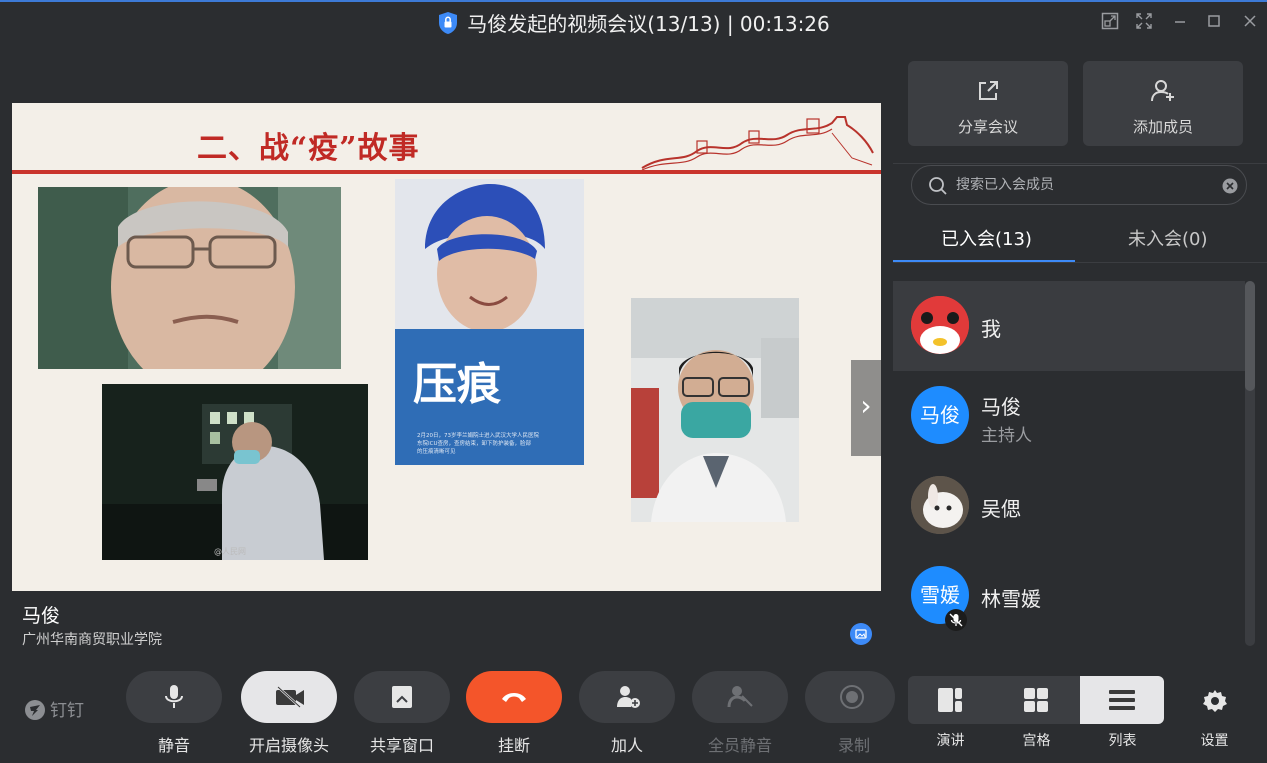 The image size is (1267, 763). What do you see at coordinates (626, 745) in the screenshot?
I see `invite-label: 加人` at bounding box center [626, 745].